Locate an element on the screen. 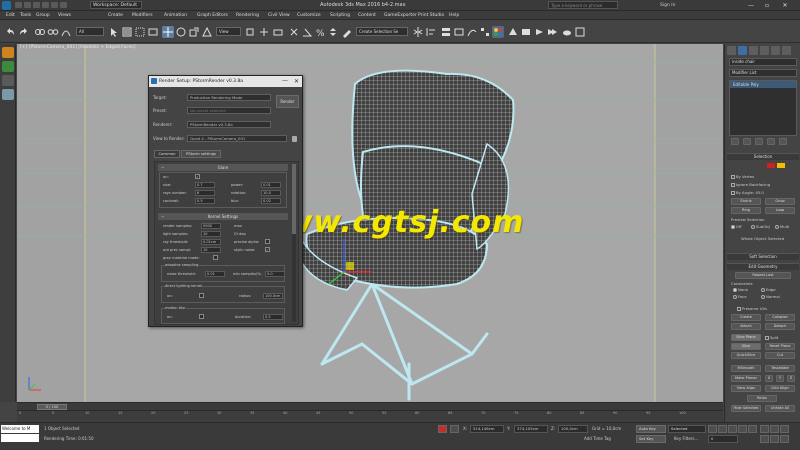 The image size is (800, 450). planar-z-button: Z is located at coordinates (791, 378).